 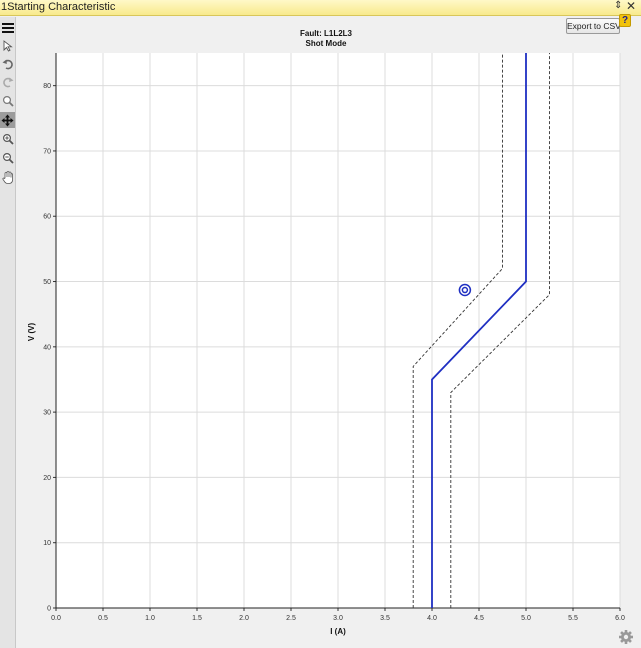 What do you see at coordinates (573, 618) in the screenshot?
I see `x-tick-label: 5.5` at bounding box center [573, 618].